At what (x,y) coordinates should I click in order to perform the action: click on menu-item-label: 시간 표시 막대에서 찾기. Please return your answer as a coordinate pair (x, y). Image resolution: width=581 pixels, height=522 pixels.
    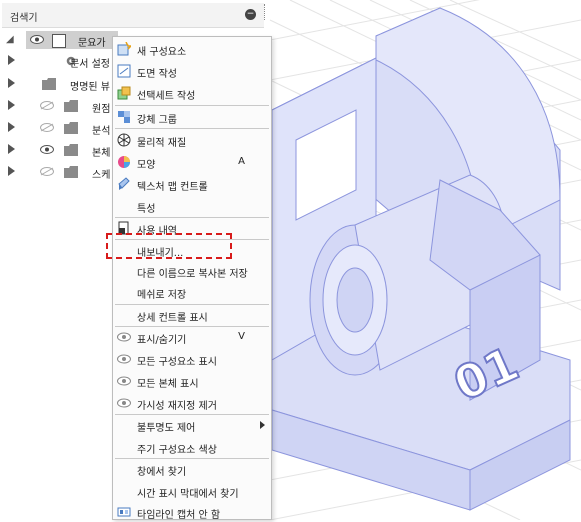
    Looking at the image, I should click on (188, 494).